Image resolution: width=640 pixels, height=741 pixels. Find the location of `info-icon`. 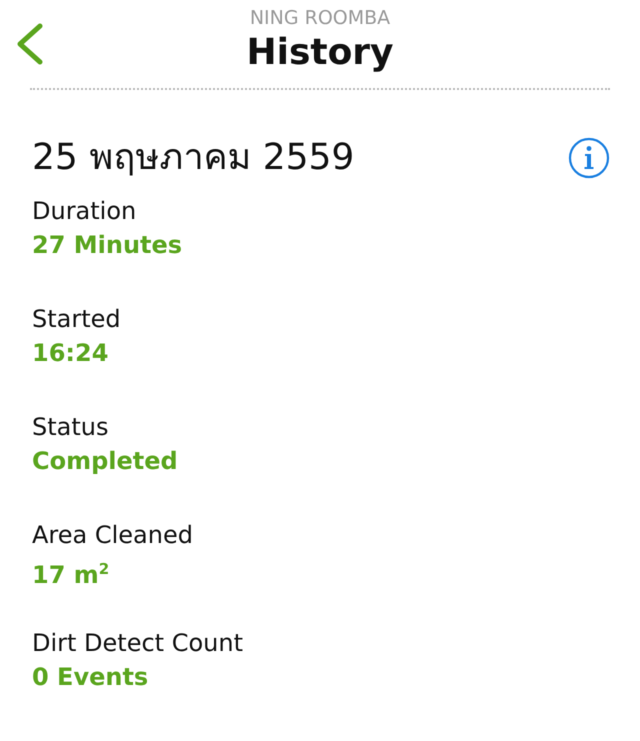

info-icon is located at coordinates (589, 158).